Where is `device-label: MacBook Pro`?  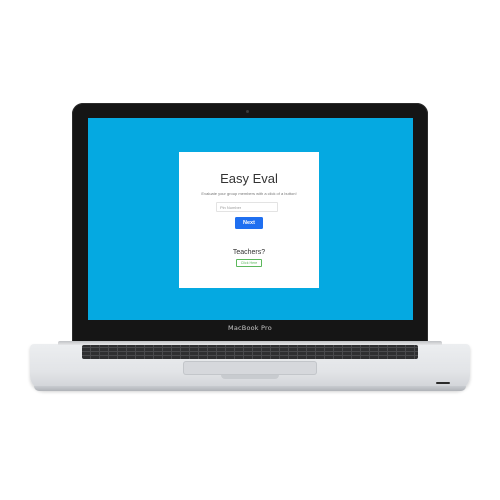 device-label: MacBook Pro is located at coordinates (250, 328).